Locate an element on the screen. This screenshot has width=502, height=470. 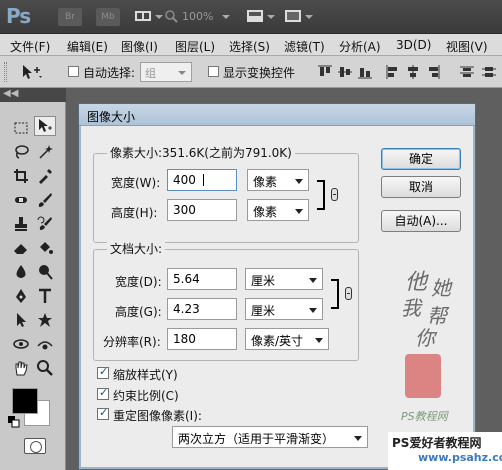
launch-bridge-button: Br is located at coordinates (70, 17).